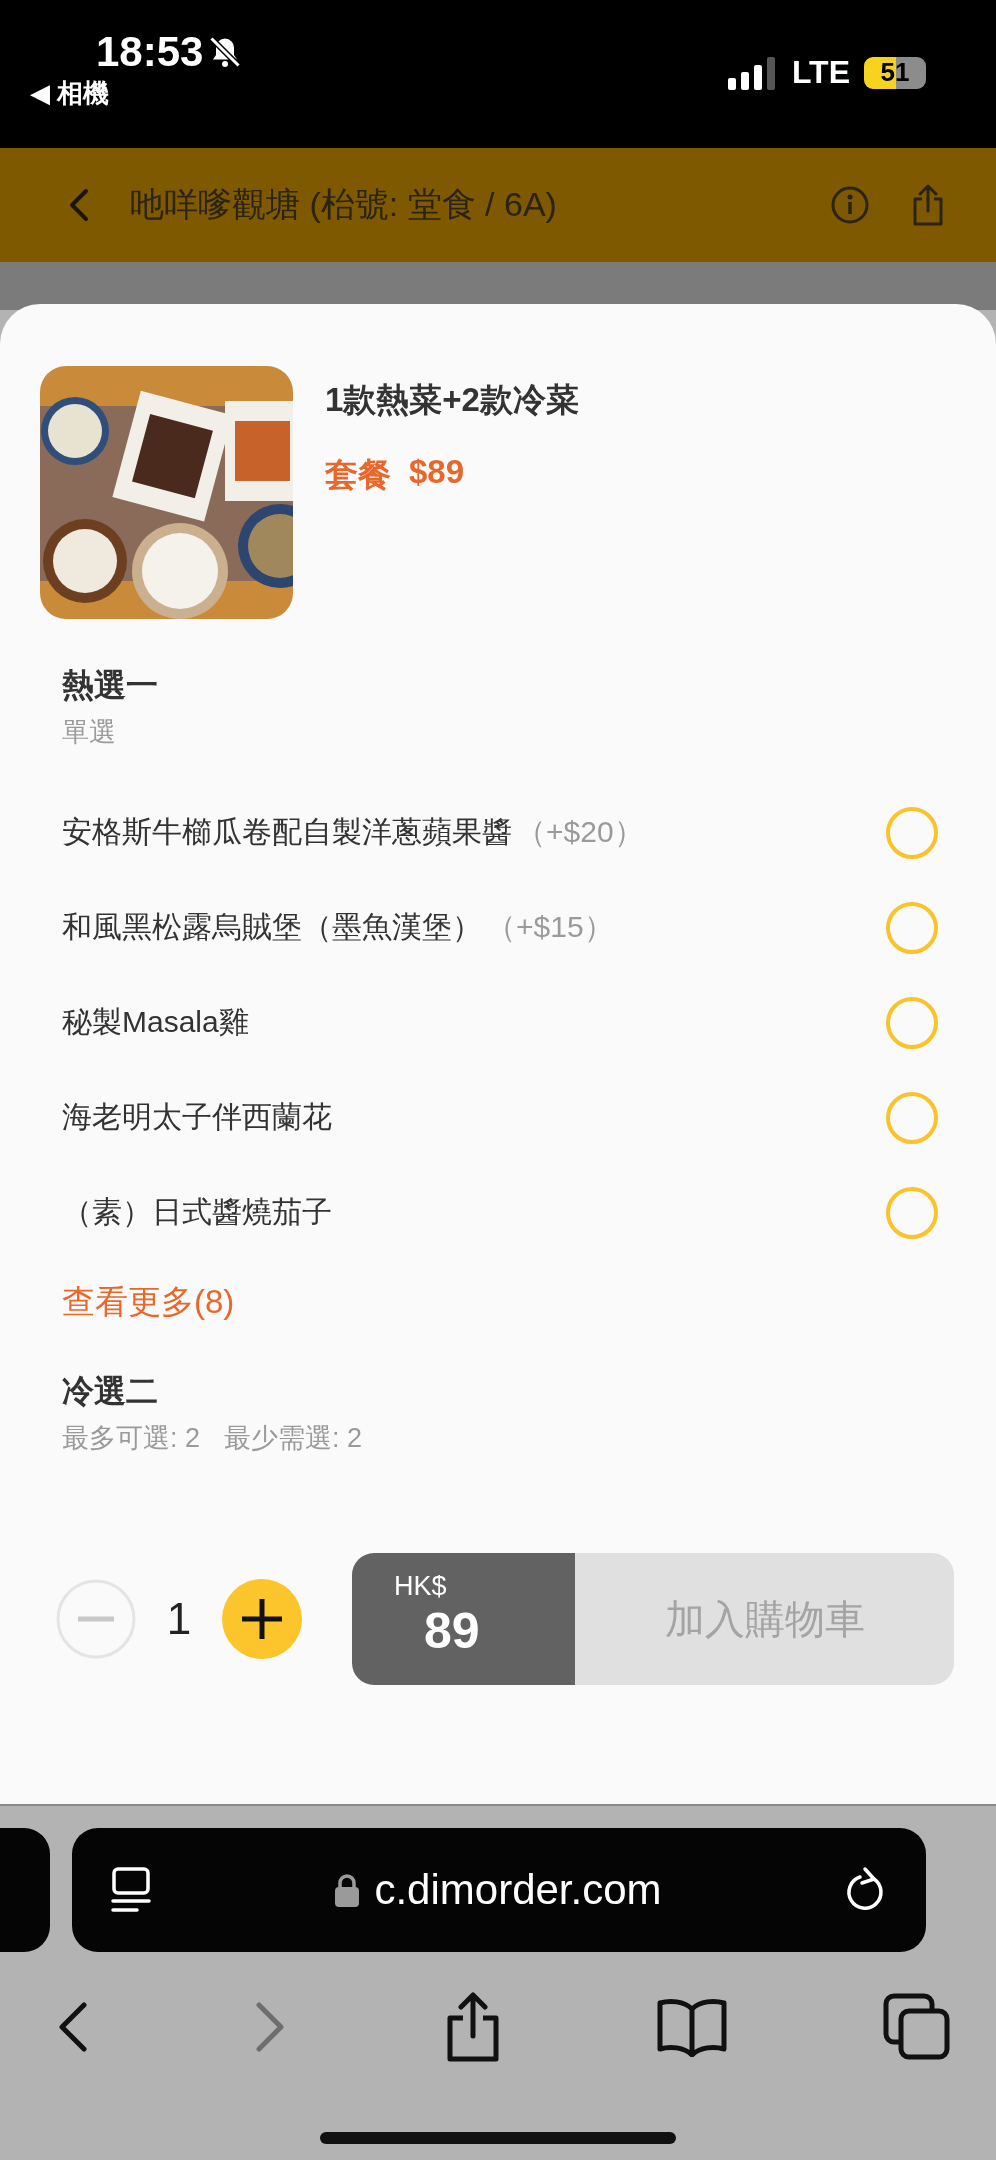 This screenshot has height=2160, width=996. What do you see at coordinates (452, 1631) in the screenshot?
I see `total-price: 89` at bounding box center [452, 1631].